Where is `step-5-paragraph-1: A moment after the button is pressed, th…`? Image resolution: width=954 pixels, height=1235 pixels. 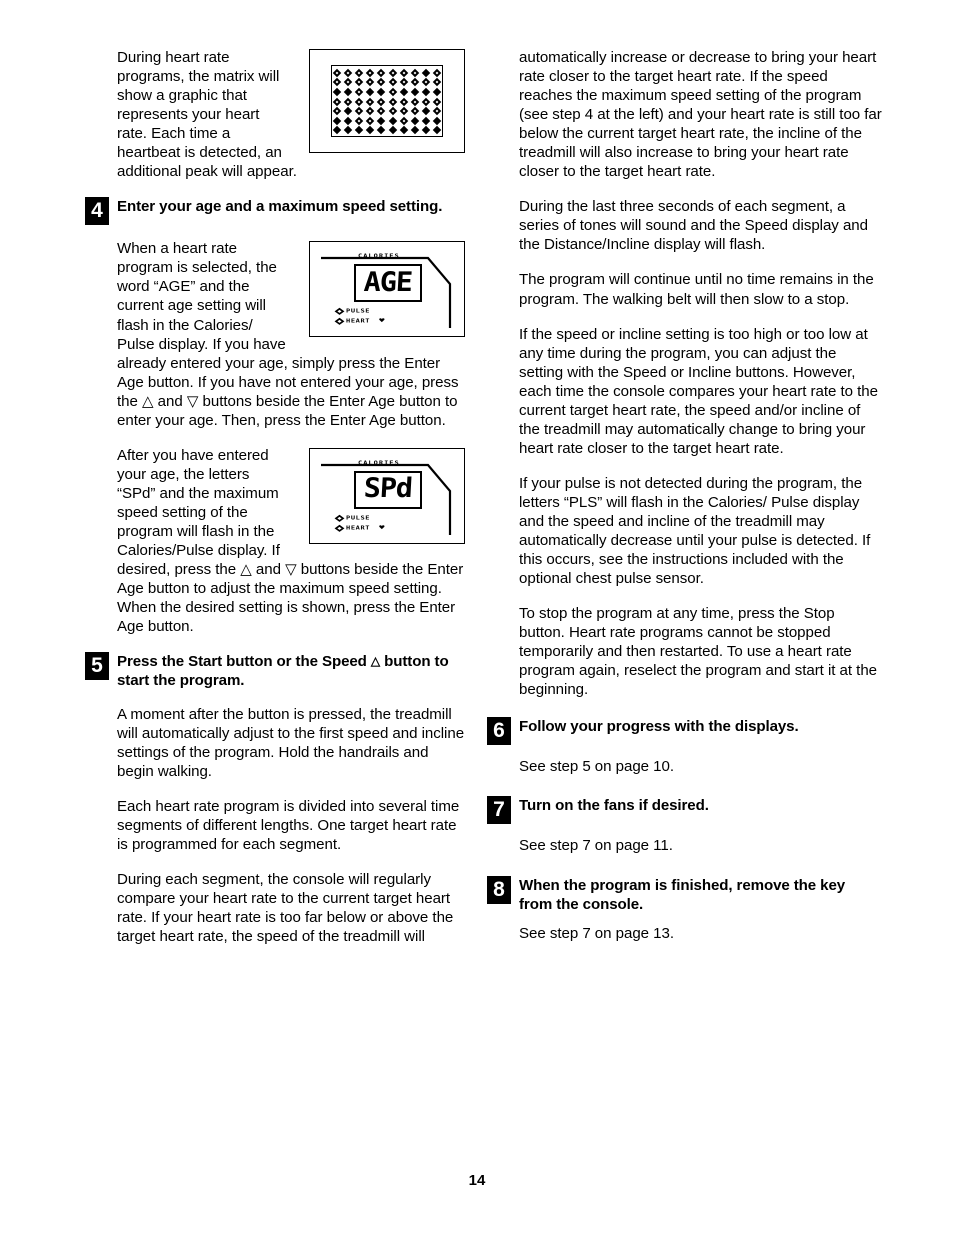
step-5-paragraph-1: A moment after the button is pressed, th… is located at coordinates (291, 742).